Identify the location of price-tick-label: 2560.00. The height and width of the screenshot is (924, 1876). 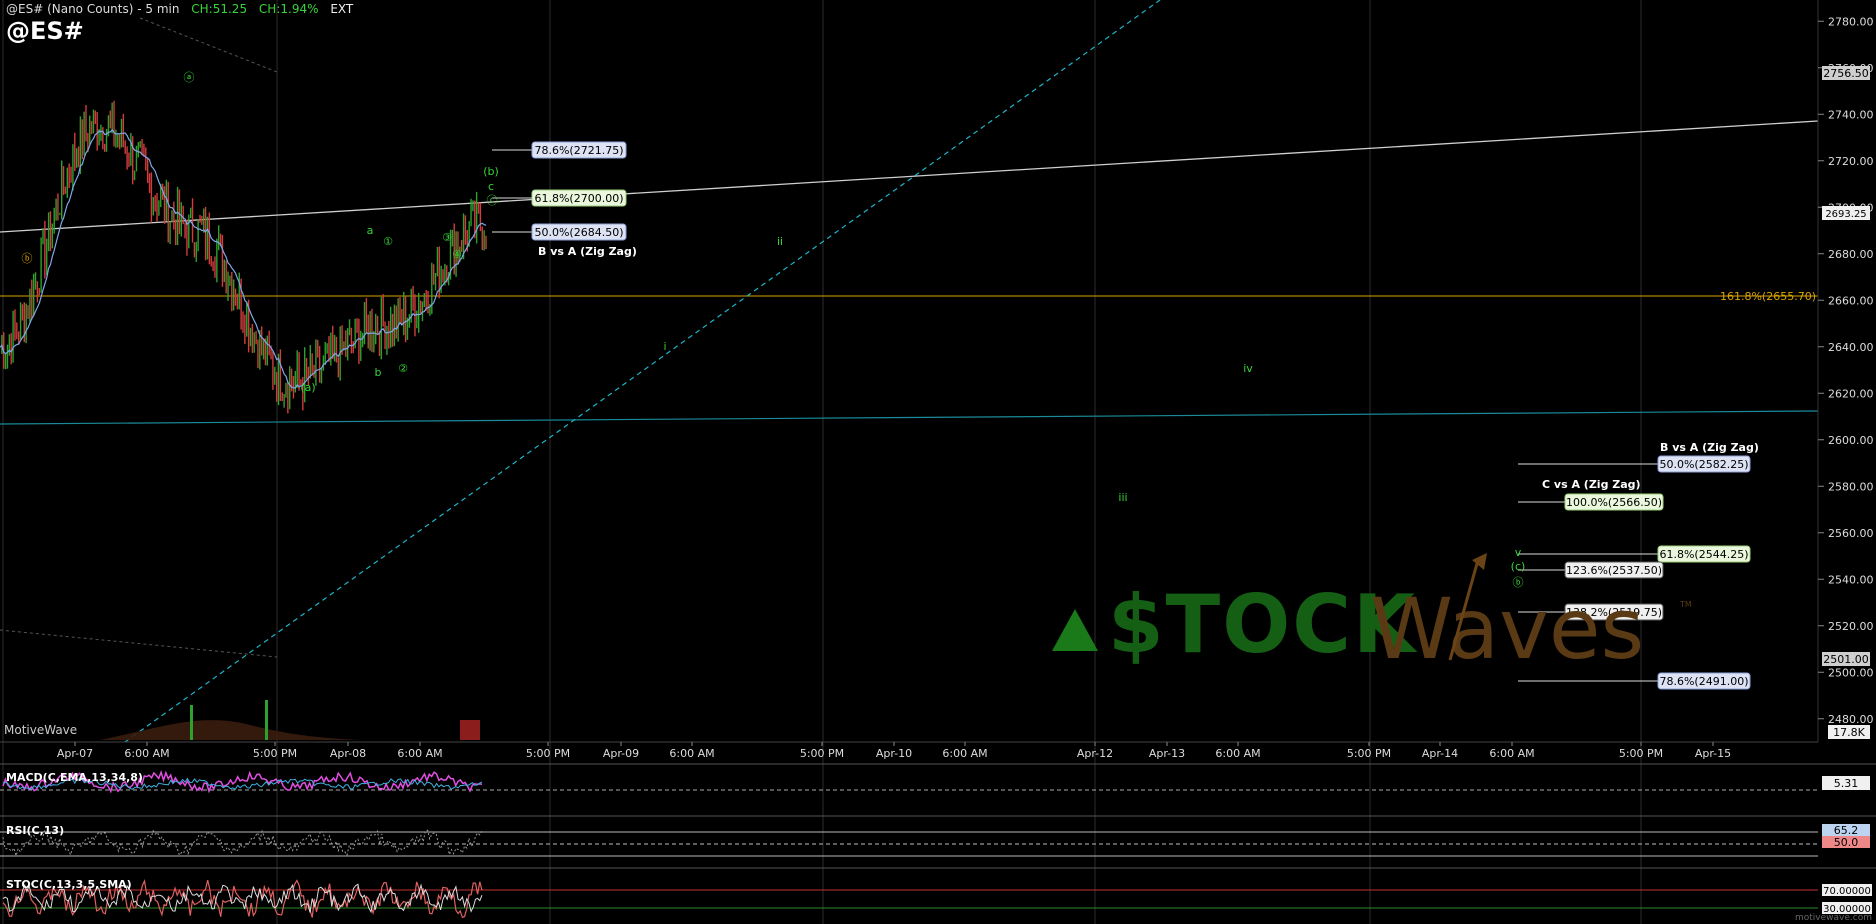
(1851, 533).